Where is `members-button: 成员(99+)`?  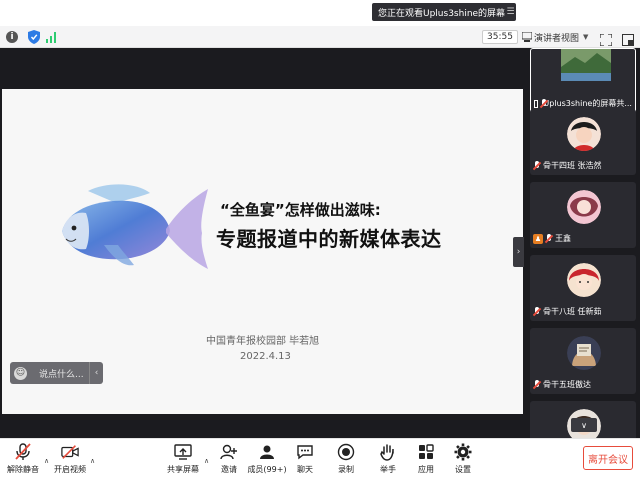
members-button: 成员(99+) is located at coordinates (267, 459).